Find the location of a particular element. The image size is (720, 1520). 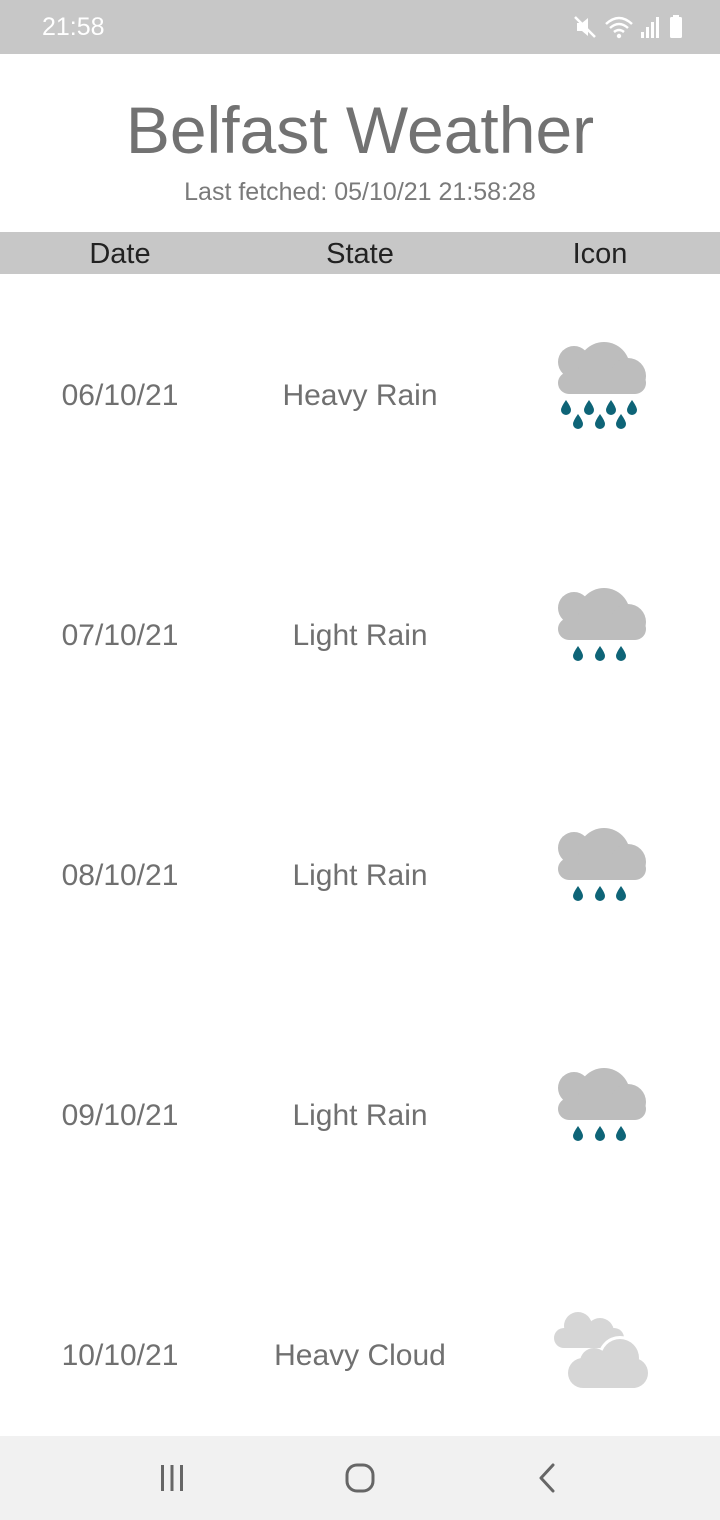

column-header-bar: Date State Icon is located at coordinates (360, 253).